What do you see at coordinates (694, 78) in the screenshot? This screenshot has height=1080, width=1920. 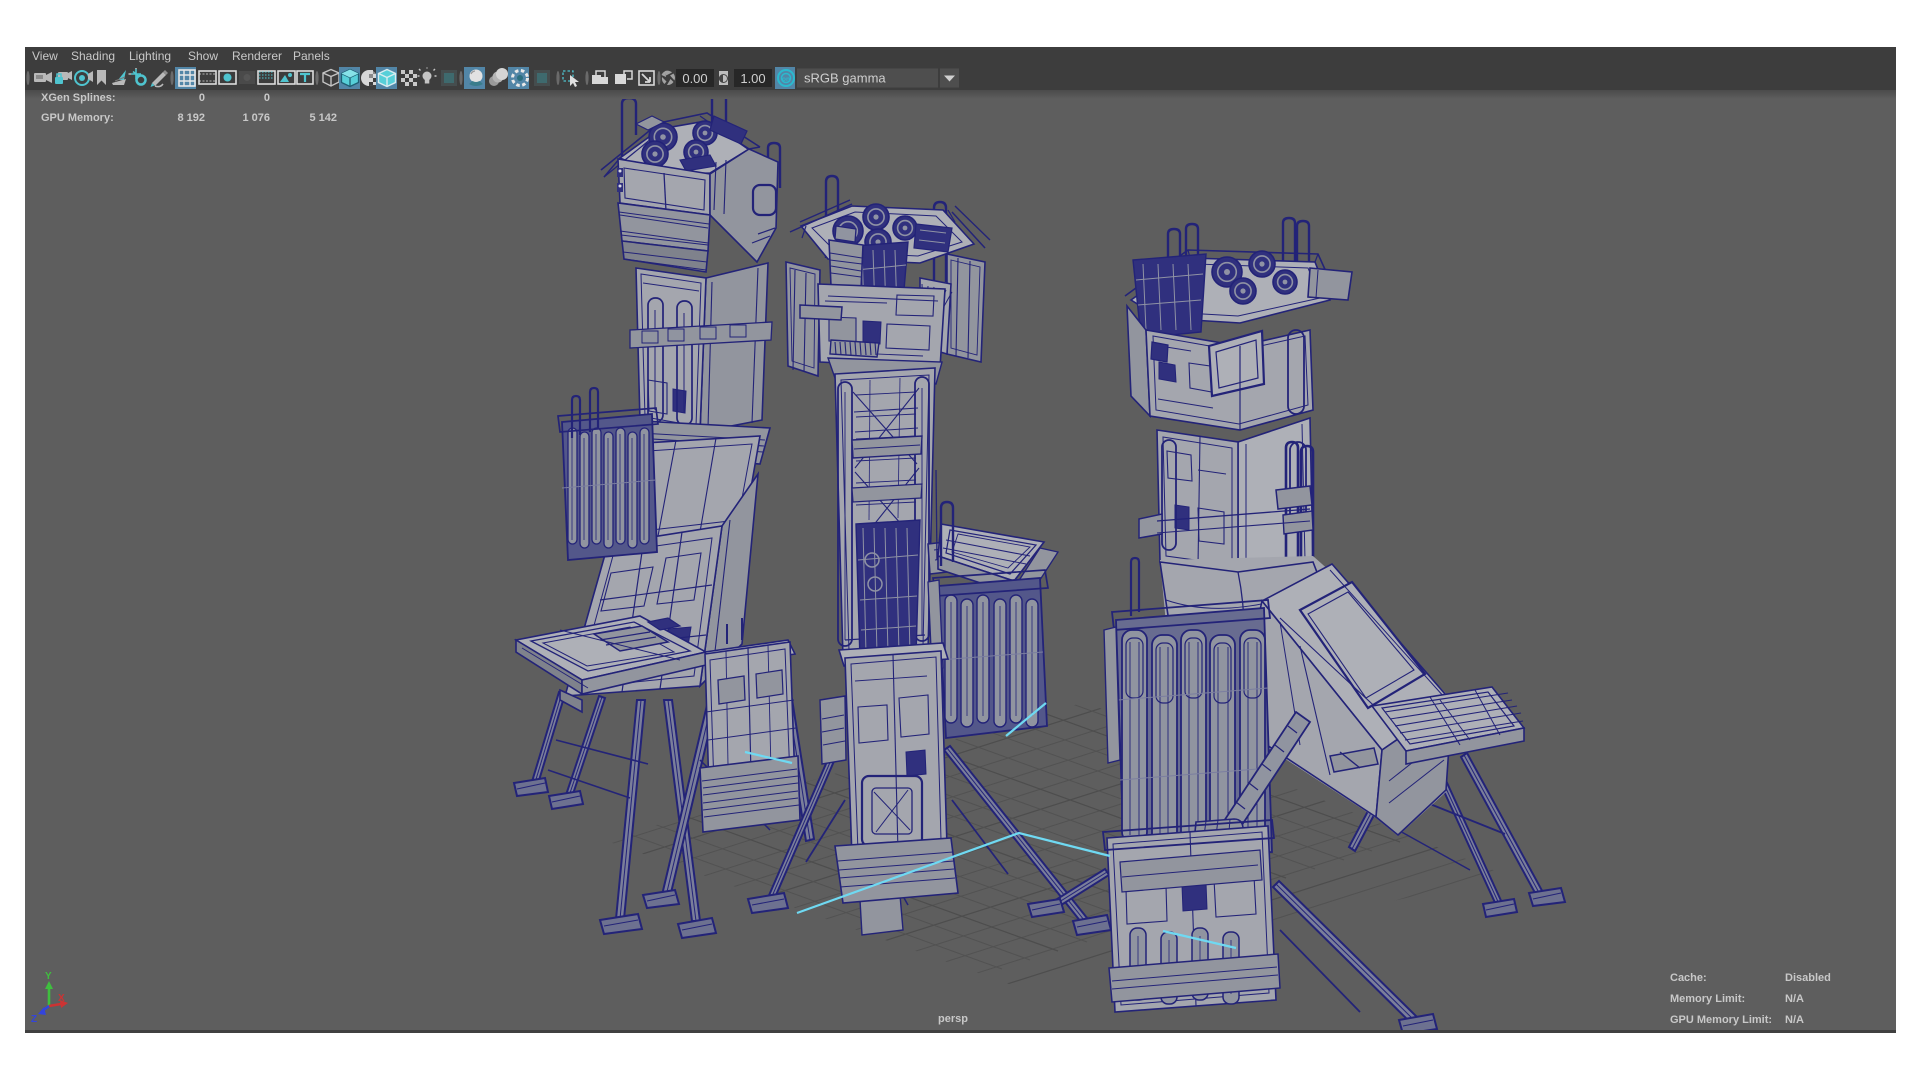 I see `svg-text: 0.00` at bounding box center [694, 78].